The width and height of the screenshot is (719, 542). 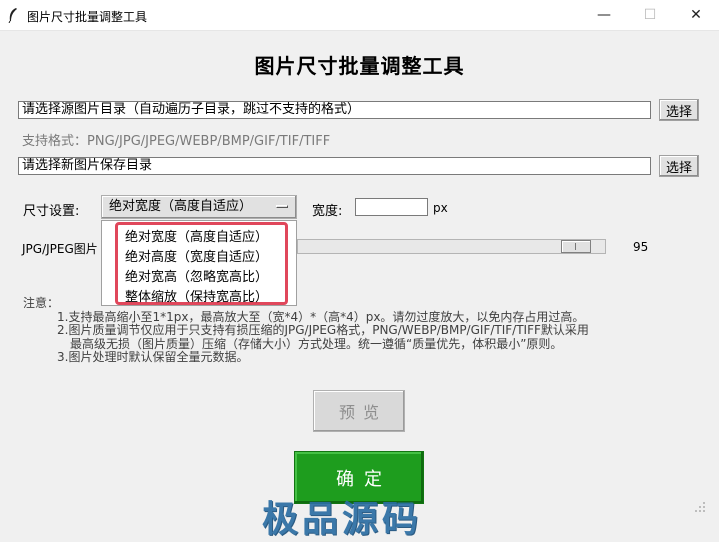 What do you see at coordinates (153, 357) in the screenshot?
I see `note-line: 3.图片处理时默认保留全量元数据。` at bounding box center [153, 357].